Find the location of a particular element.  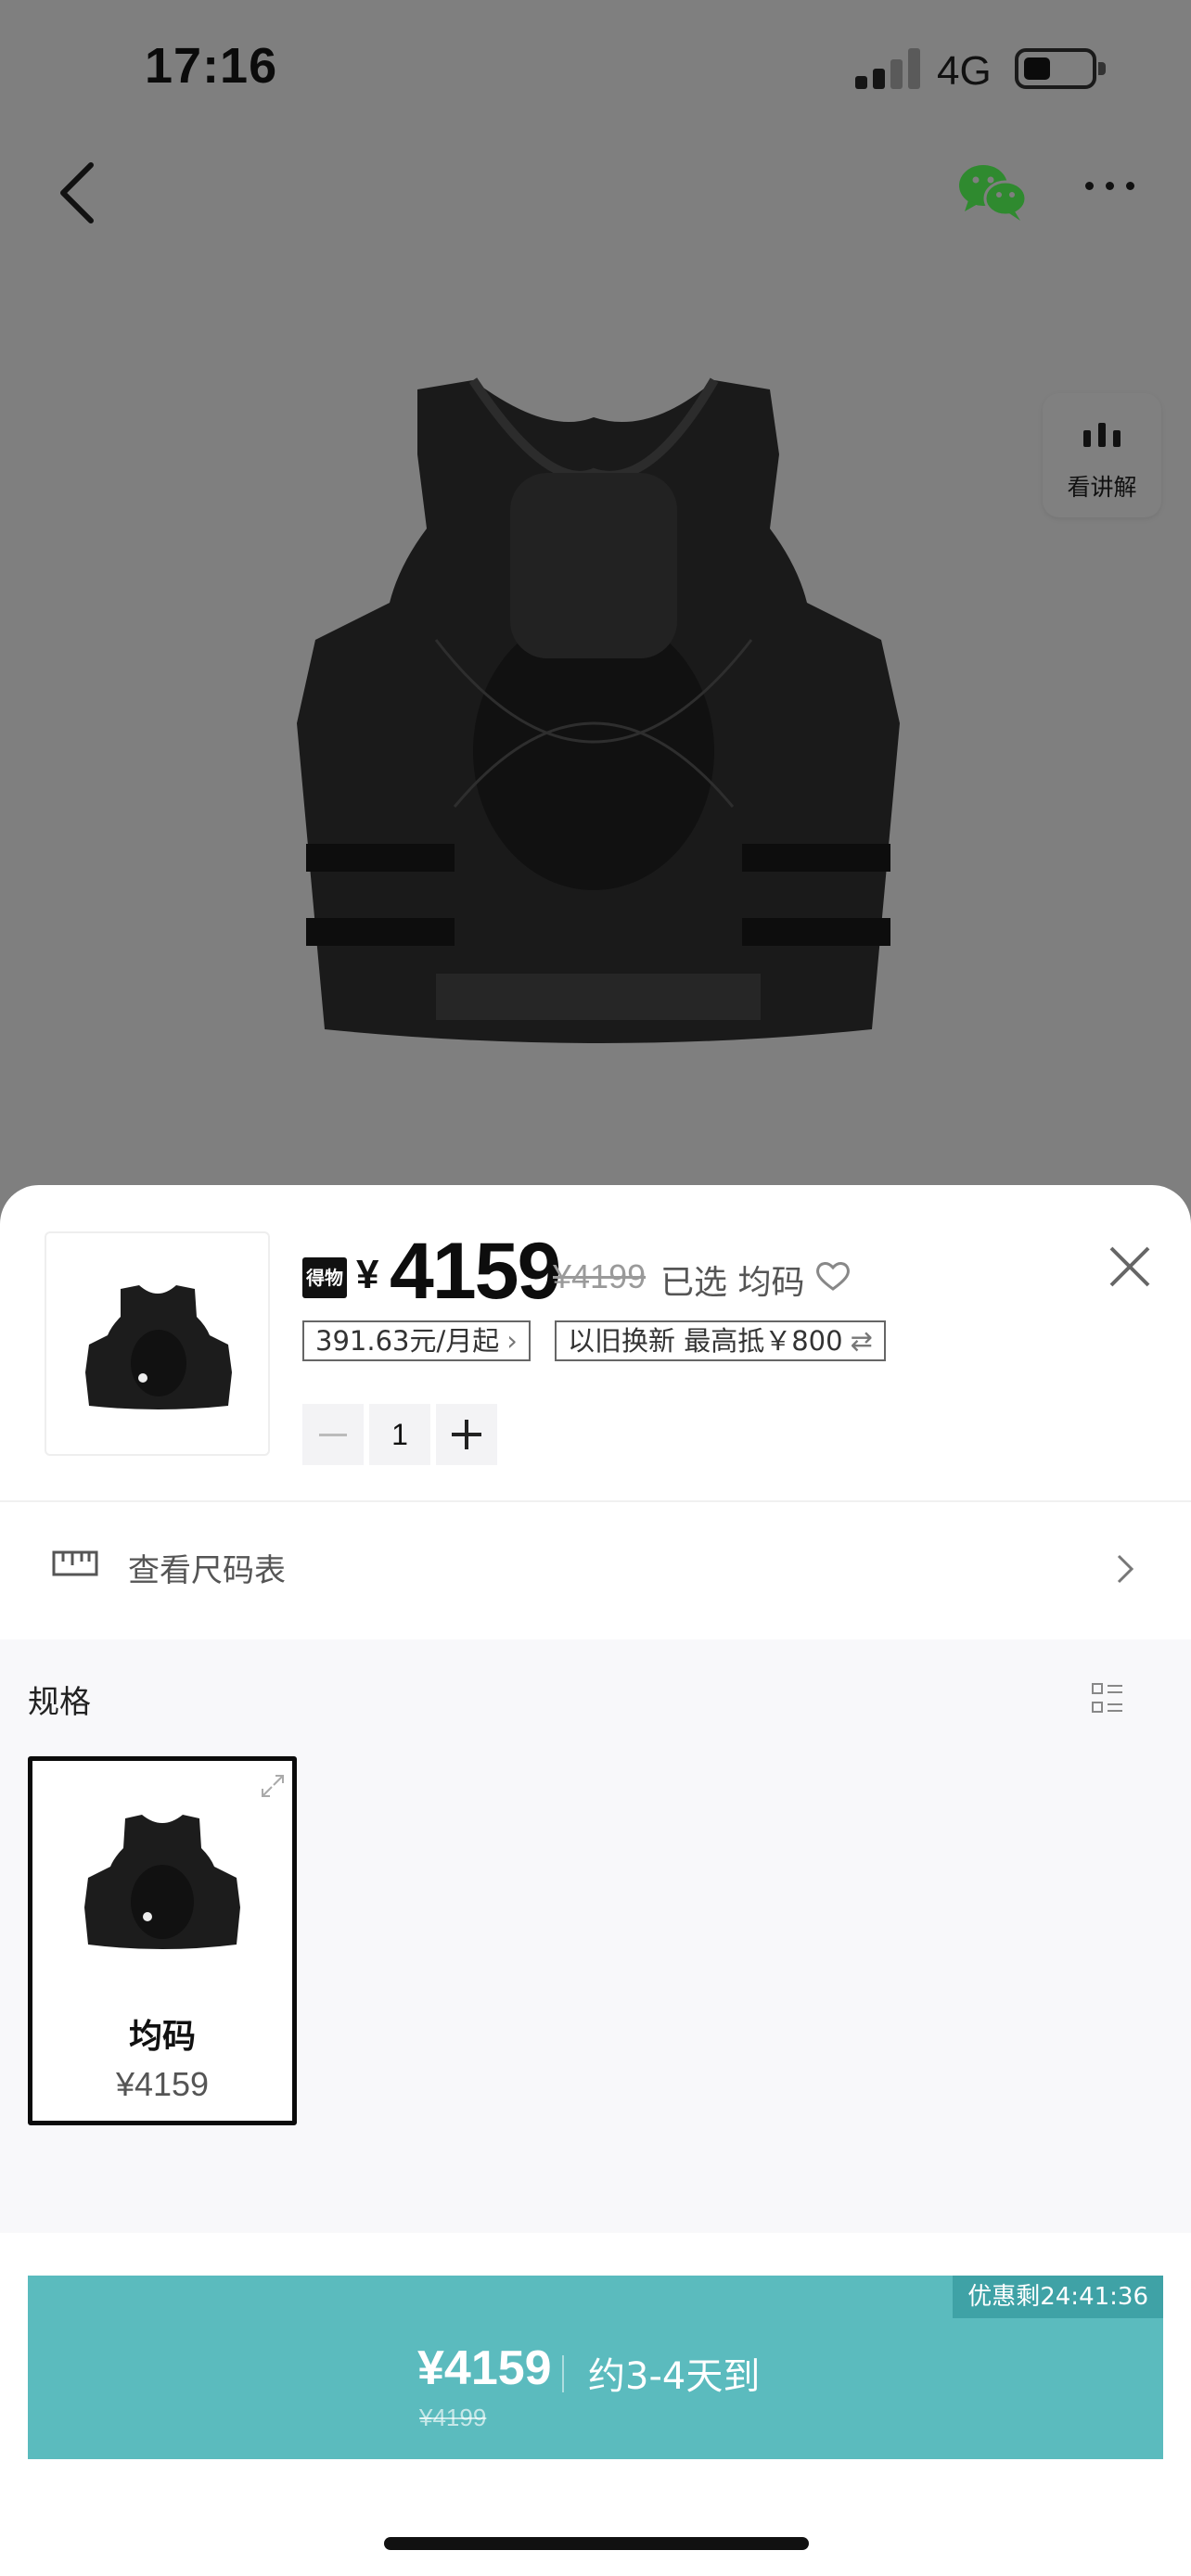

delivery-eta: 约3-4天到 is located at coordinates (675, 2377).